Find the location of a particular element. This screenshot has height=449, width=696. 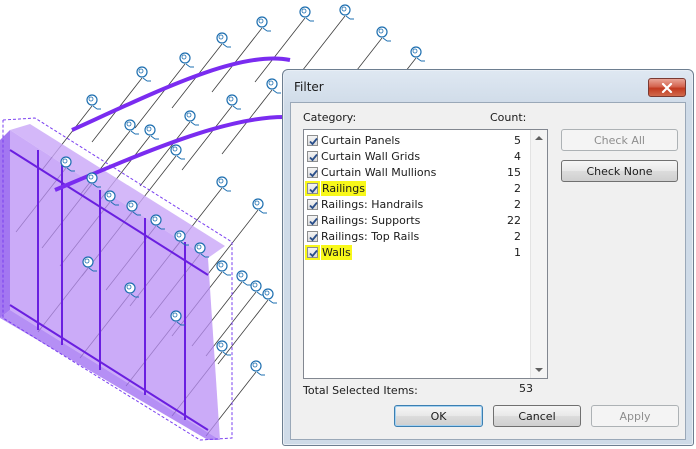

category-label: Curtain Panels is located at coordinates (361, 140).